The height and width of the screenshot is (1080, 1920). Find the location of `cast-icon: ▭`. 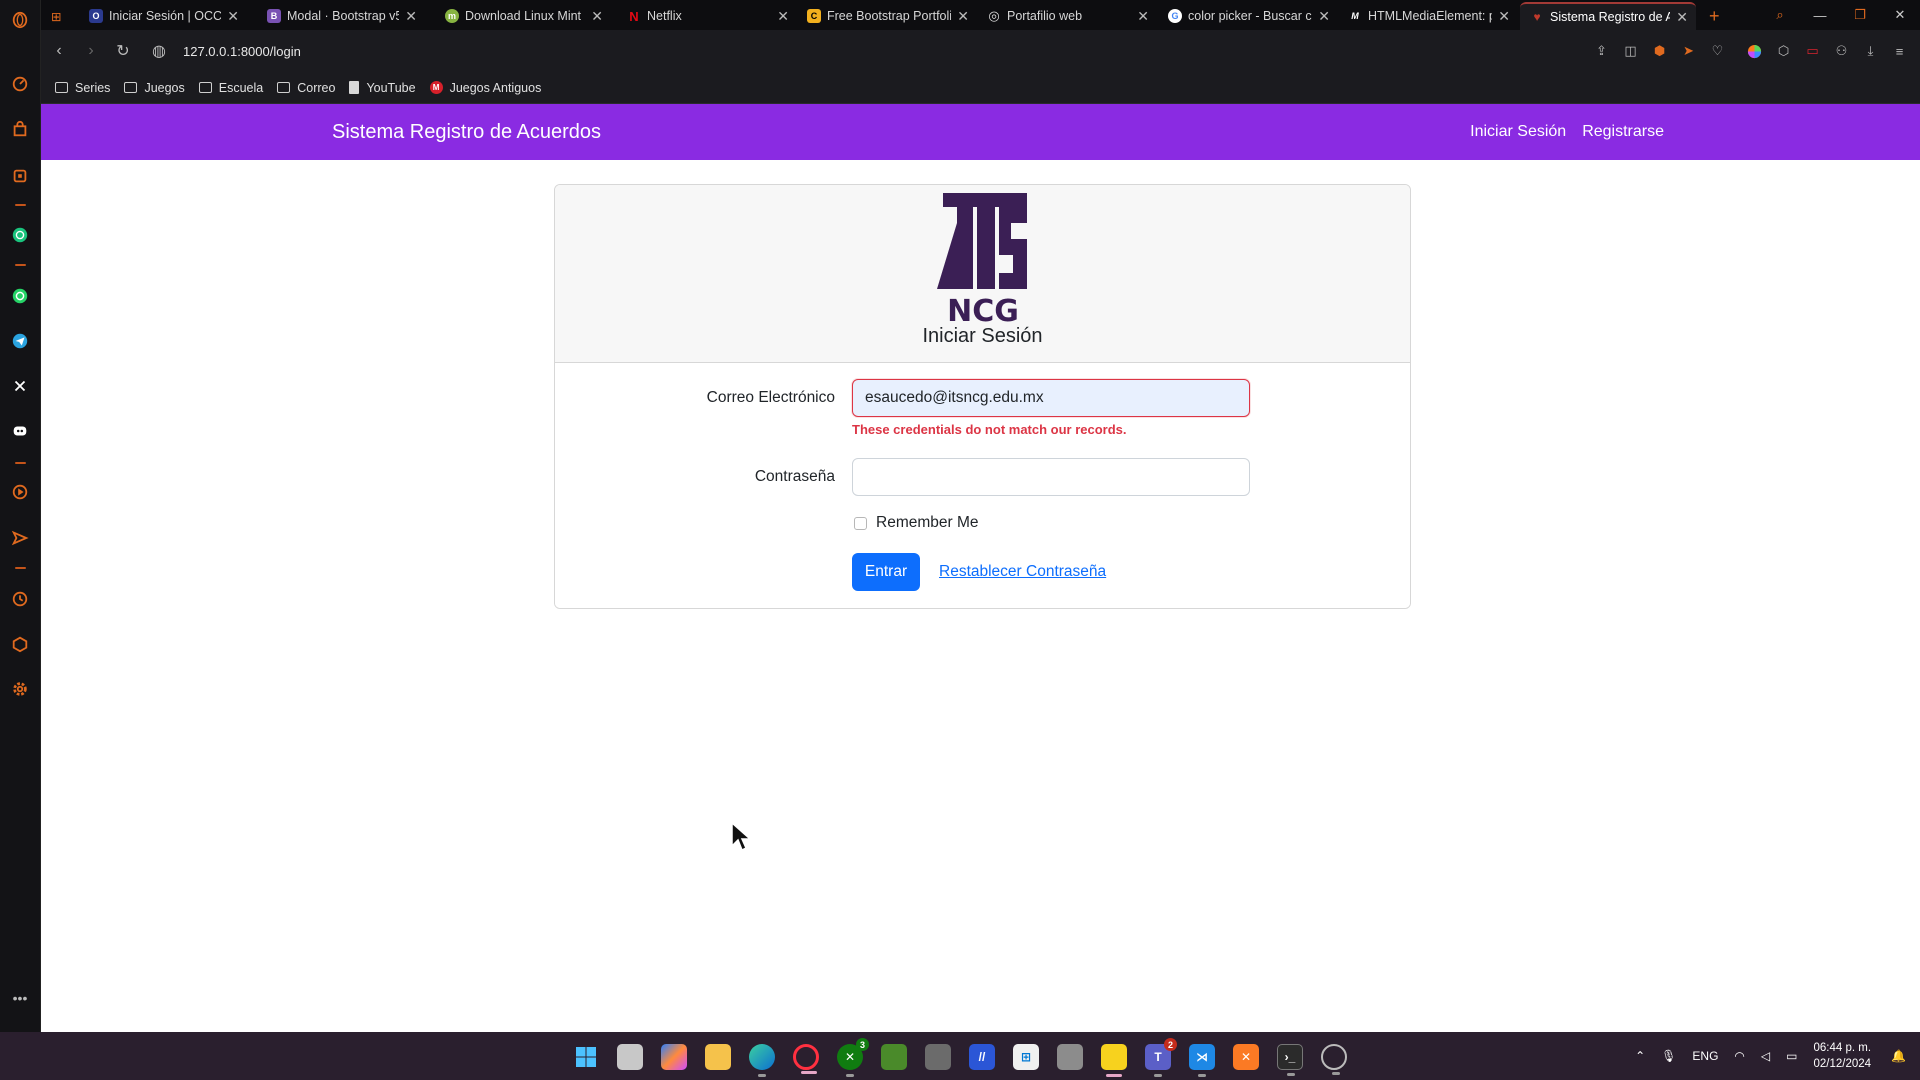

cast-icon: ▭ is located at coordinates (1812, 51).